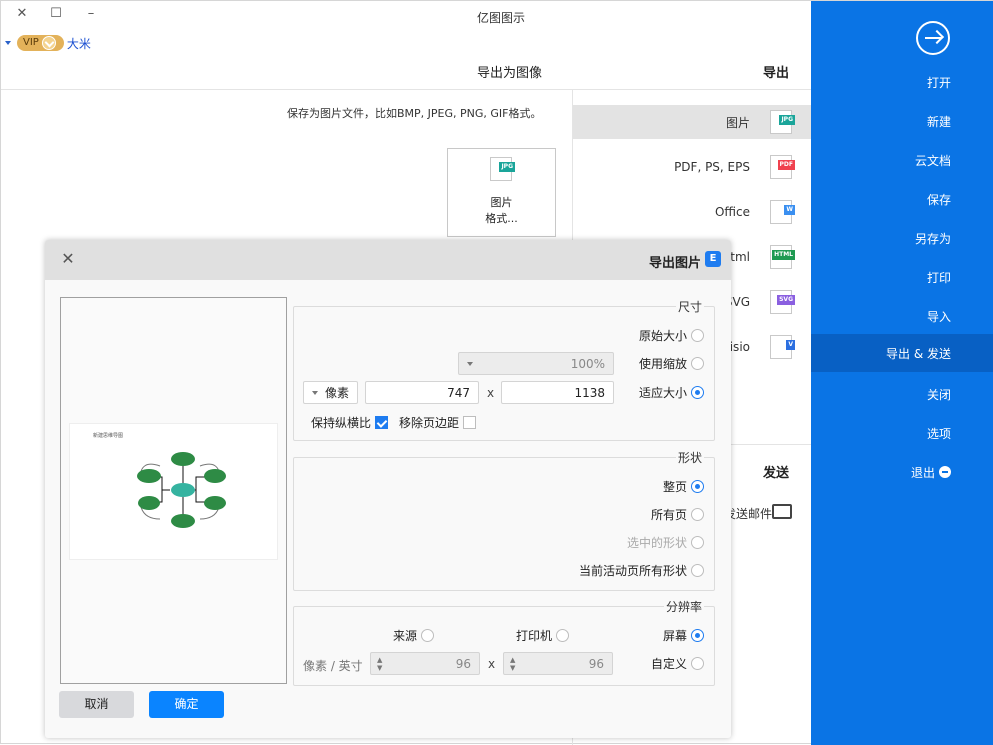 Image resolution: width=993 pixels, height=745 pixels. Describe the element at coordinates (413, 635) in the screenshot. I see `radio-source: 来源` at that location.